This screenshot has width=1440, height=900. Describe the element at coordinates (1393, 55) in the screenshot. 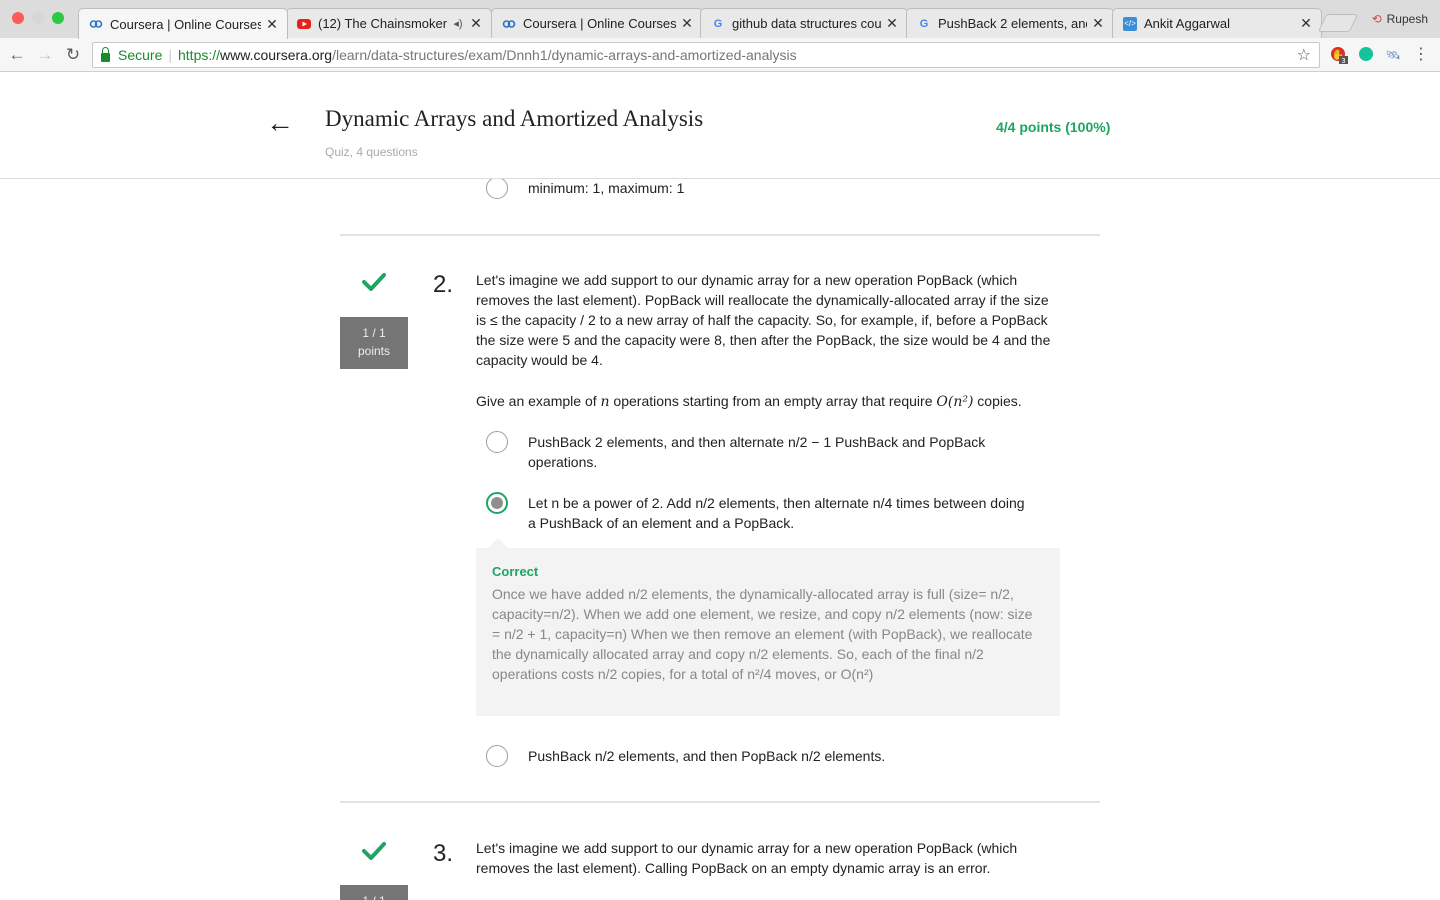

I see `extension-satellite-icon: 🛰` at that location.